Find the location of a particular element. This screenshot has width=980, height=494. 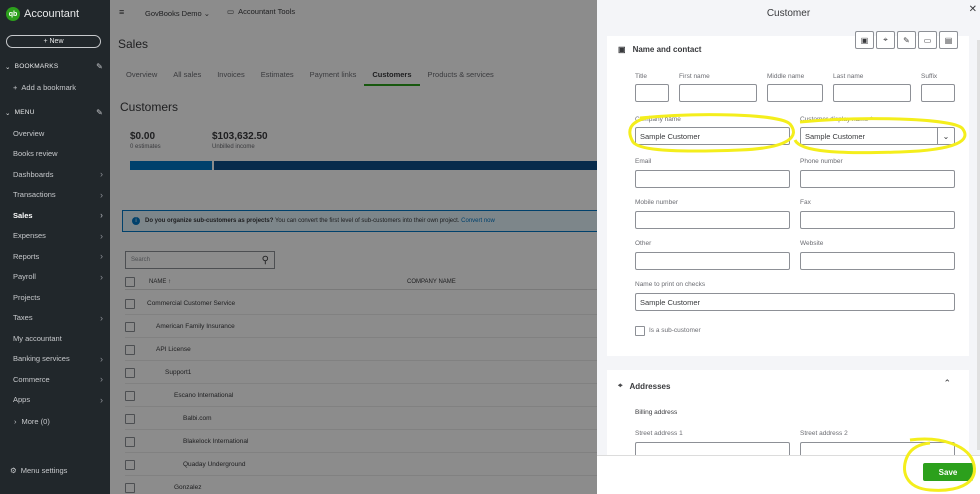

bookmarks-label: BOOKMARKS is located at coordinates (36, 66).